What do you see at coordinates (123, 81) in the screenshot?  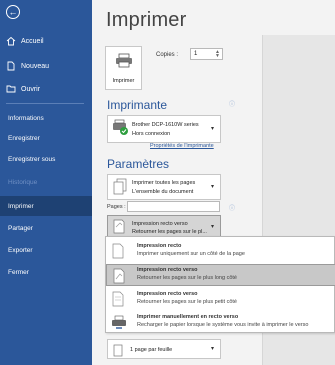 I see `print-button-label: Imprimer` at bounding box center [123, 81].